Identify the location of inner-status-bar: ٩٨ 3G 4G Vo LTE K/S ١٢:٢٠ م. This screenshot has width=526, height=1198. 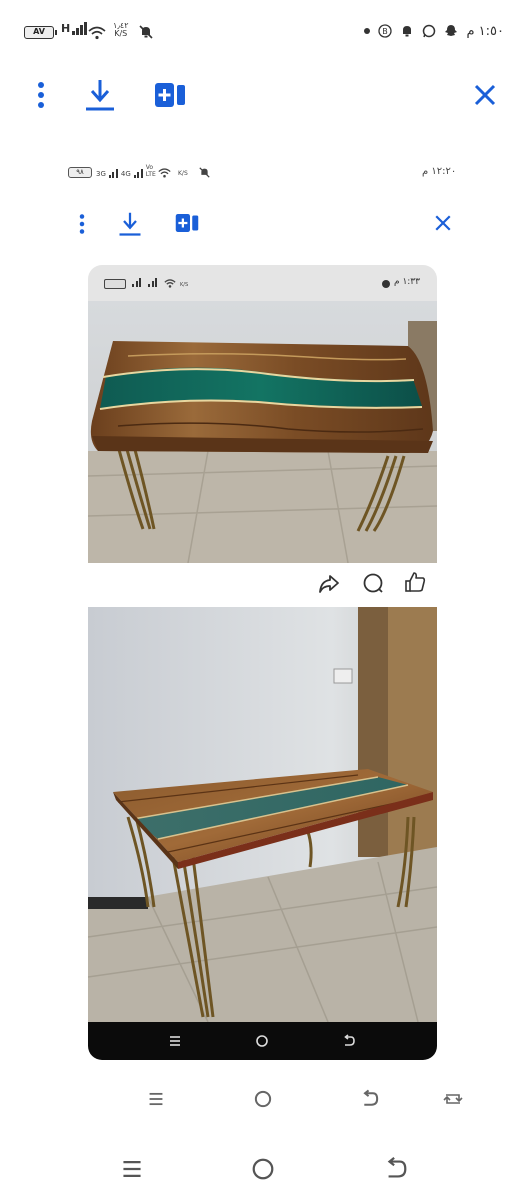
(263, 173).